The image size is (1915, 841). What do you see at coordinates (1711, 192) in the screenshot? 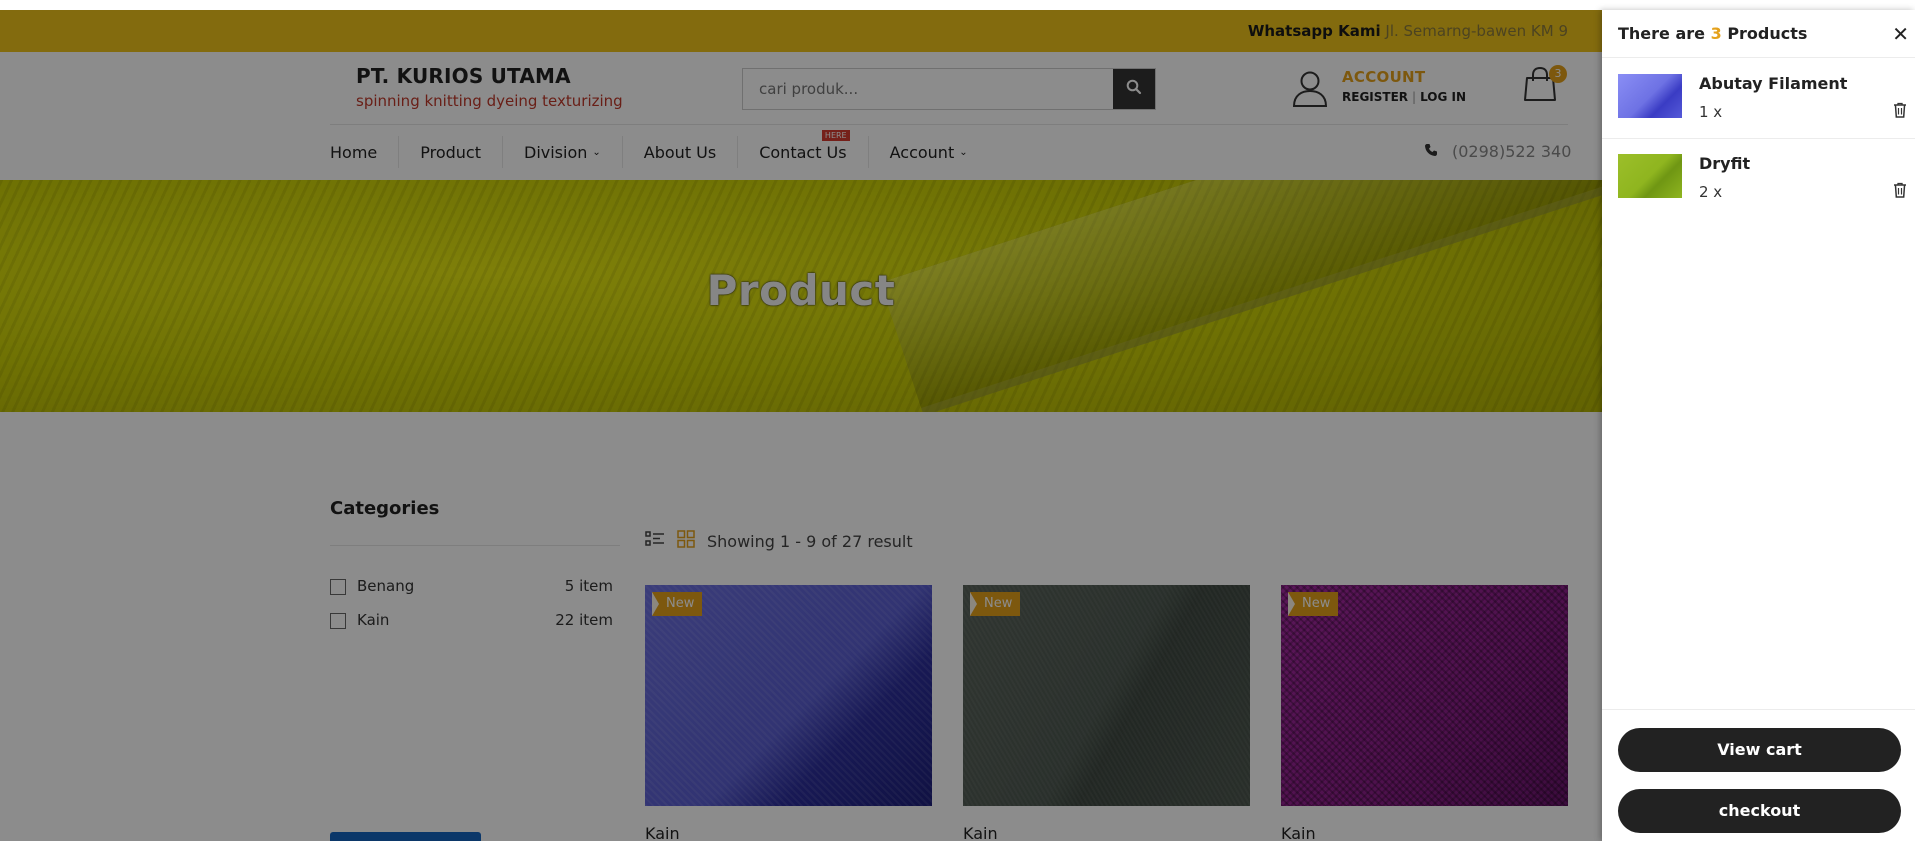
I see `cart-item-qty: 2 x` at bounding box center [1711, 192].